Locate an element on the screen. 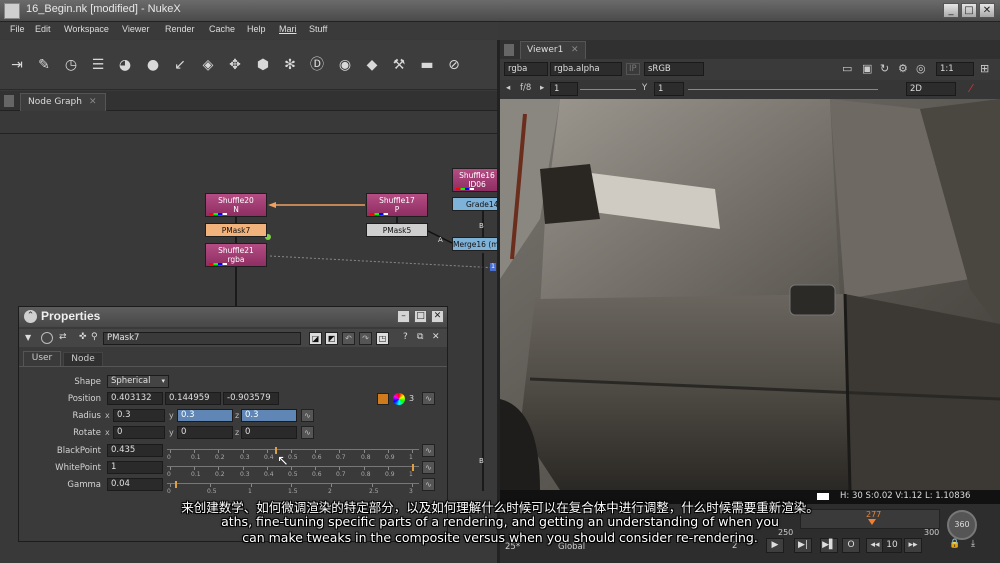 Image resolution: width=1000 pixels, height=563 pixels. deep-icon: Ⓓ is located at coordinates (317, 65).